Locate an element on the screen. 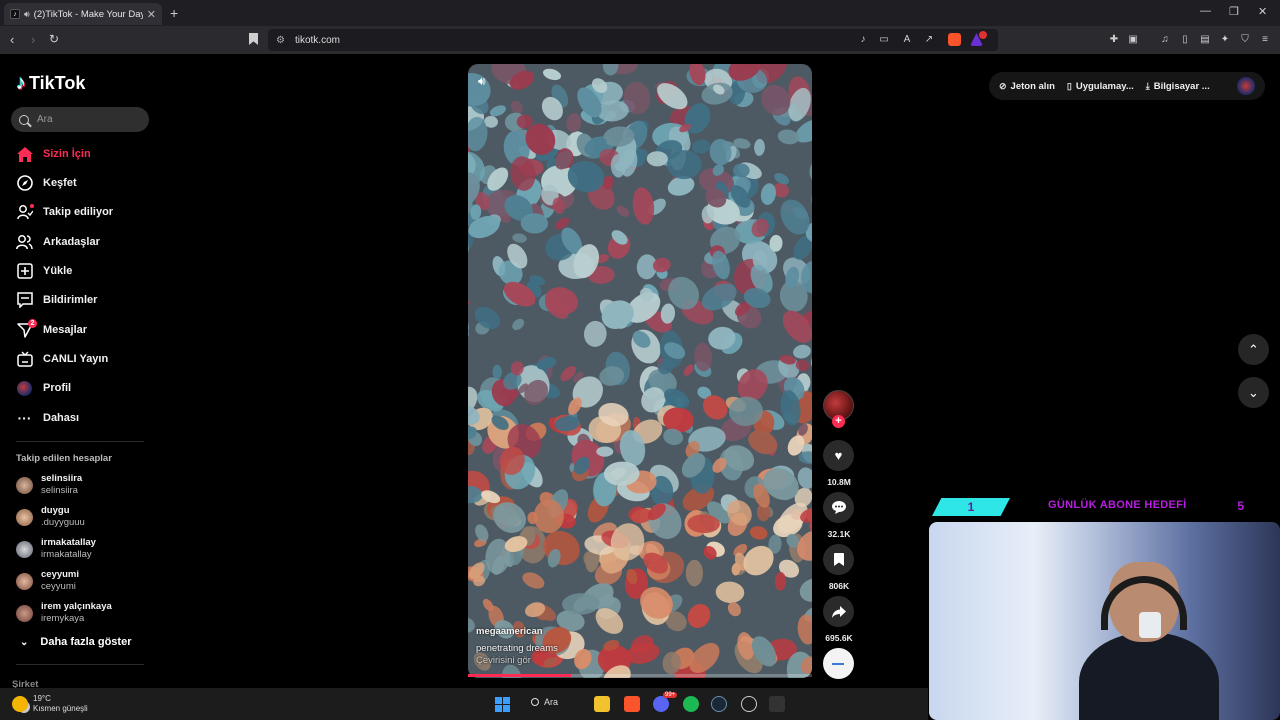  reload-icon: ↻ is located at coordinates (54, 39).